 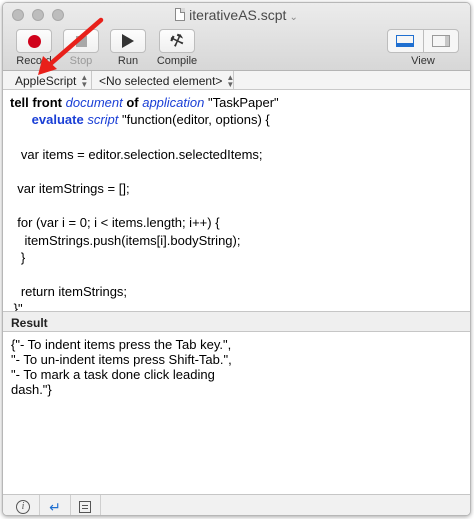 What do you see at coordinates (70, 188) in the screenshot?
I see `code-token: var itemStrings = [];` at bounding box center [70, 188].